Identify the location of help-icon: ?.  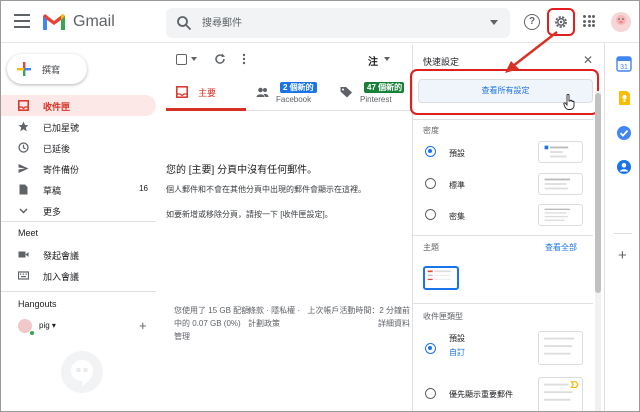
(532, 22).